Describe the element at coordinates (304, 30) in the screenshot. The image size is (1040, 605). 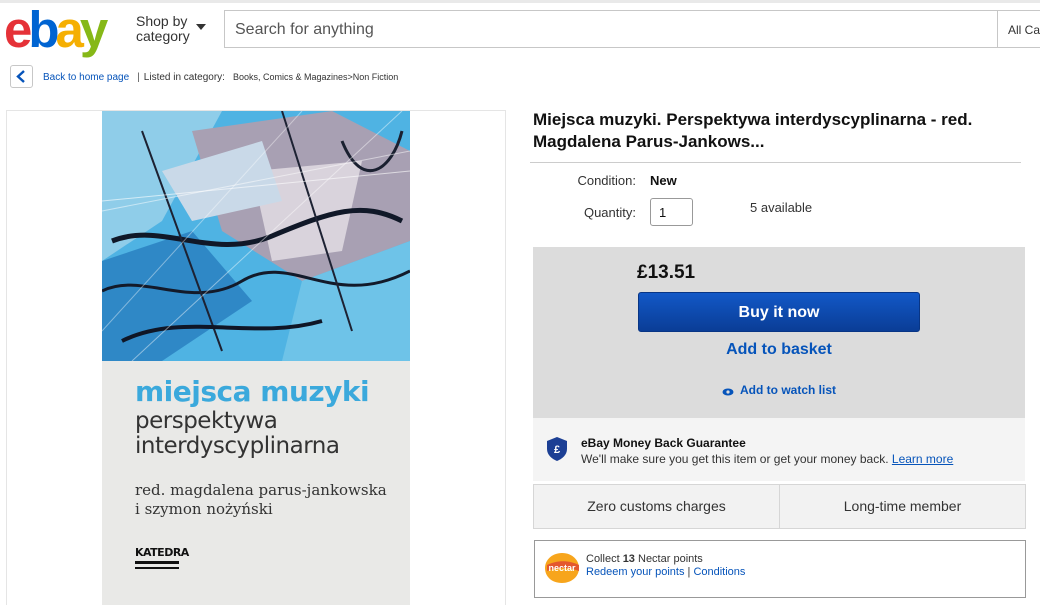
I see `search-input: Search for anything` at that location.